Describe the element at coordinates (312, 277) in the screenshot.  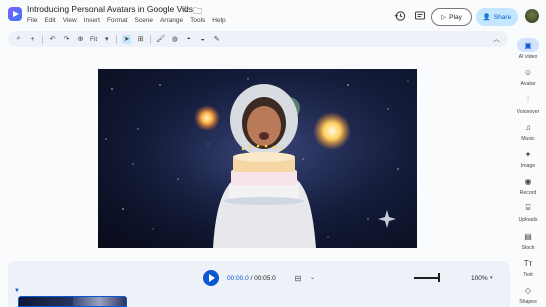
I see `chevron-down-icon: ⌄` at that location.